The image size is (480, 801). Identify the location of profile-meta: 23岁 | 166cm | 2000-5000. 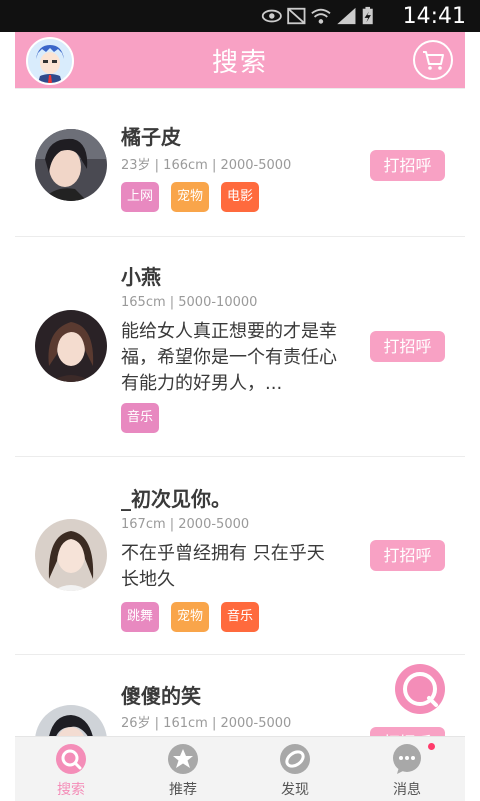
(206, 165).